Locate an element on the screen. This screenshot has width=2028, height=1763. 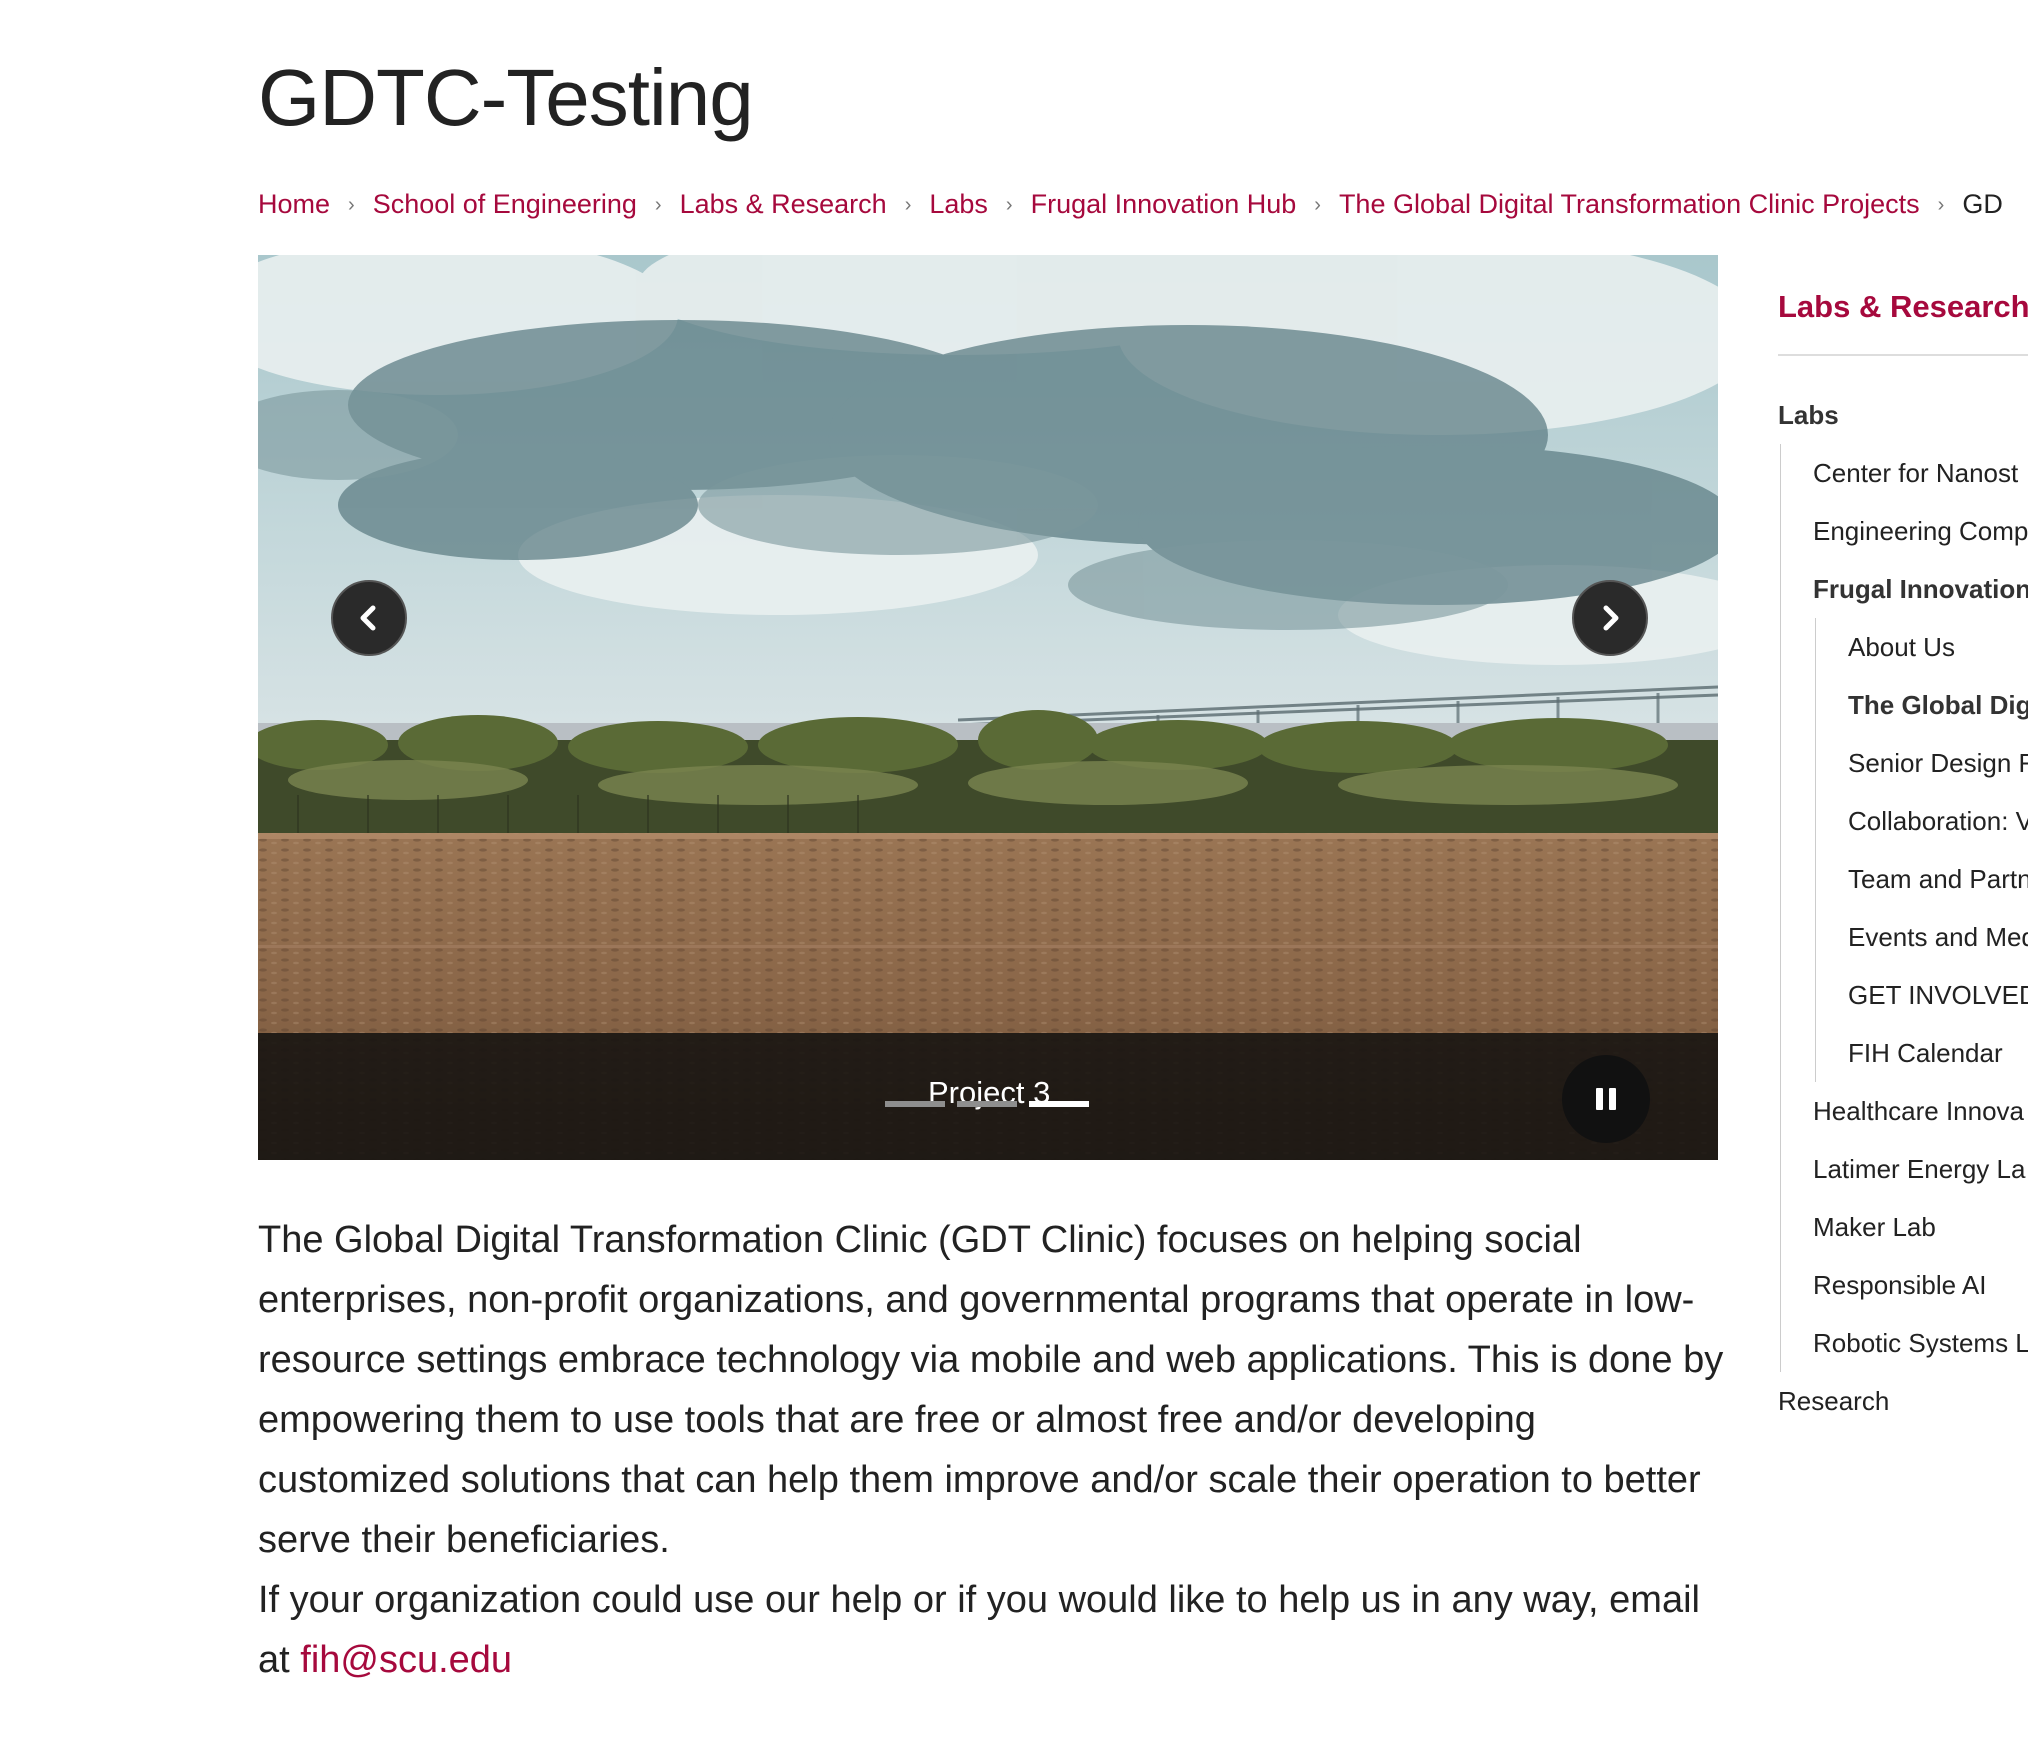
sidebar-item-frugal-innovation-hub: Frugal Innovation is located at coordinates (1904, 589).